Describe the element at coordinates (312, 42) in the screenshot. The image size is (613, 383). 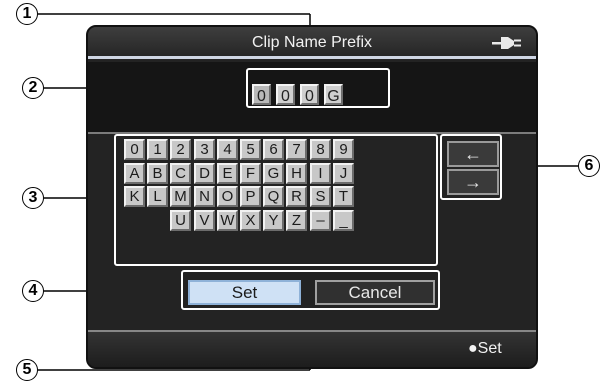
I see `screen-title: Clip Name Prefix` at that location.